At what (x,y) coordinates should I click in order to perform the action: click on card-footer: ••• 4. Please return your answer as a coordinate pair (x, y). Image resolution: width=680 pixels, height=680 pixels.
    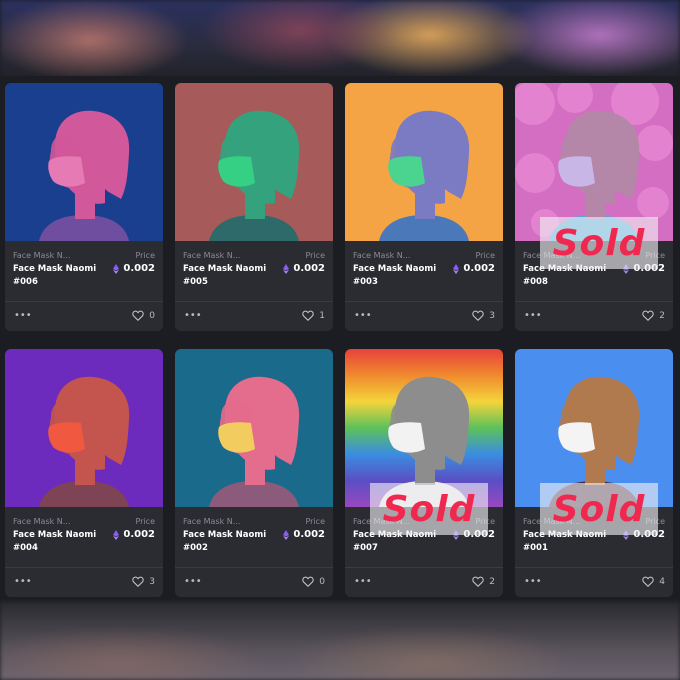
    Looking at the image, I should click on (594, 582).